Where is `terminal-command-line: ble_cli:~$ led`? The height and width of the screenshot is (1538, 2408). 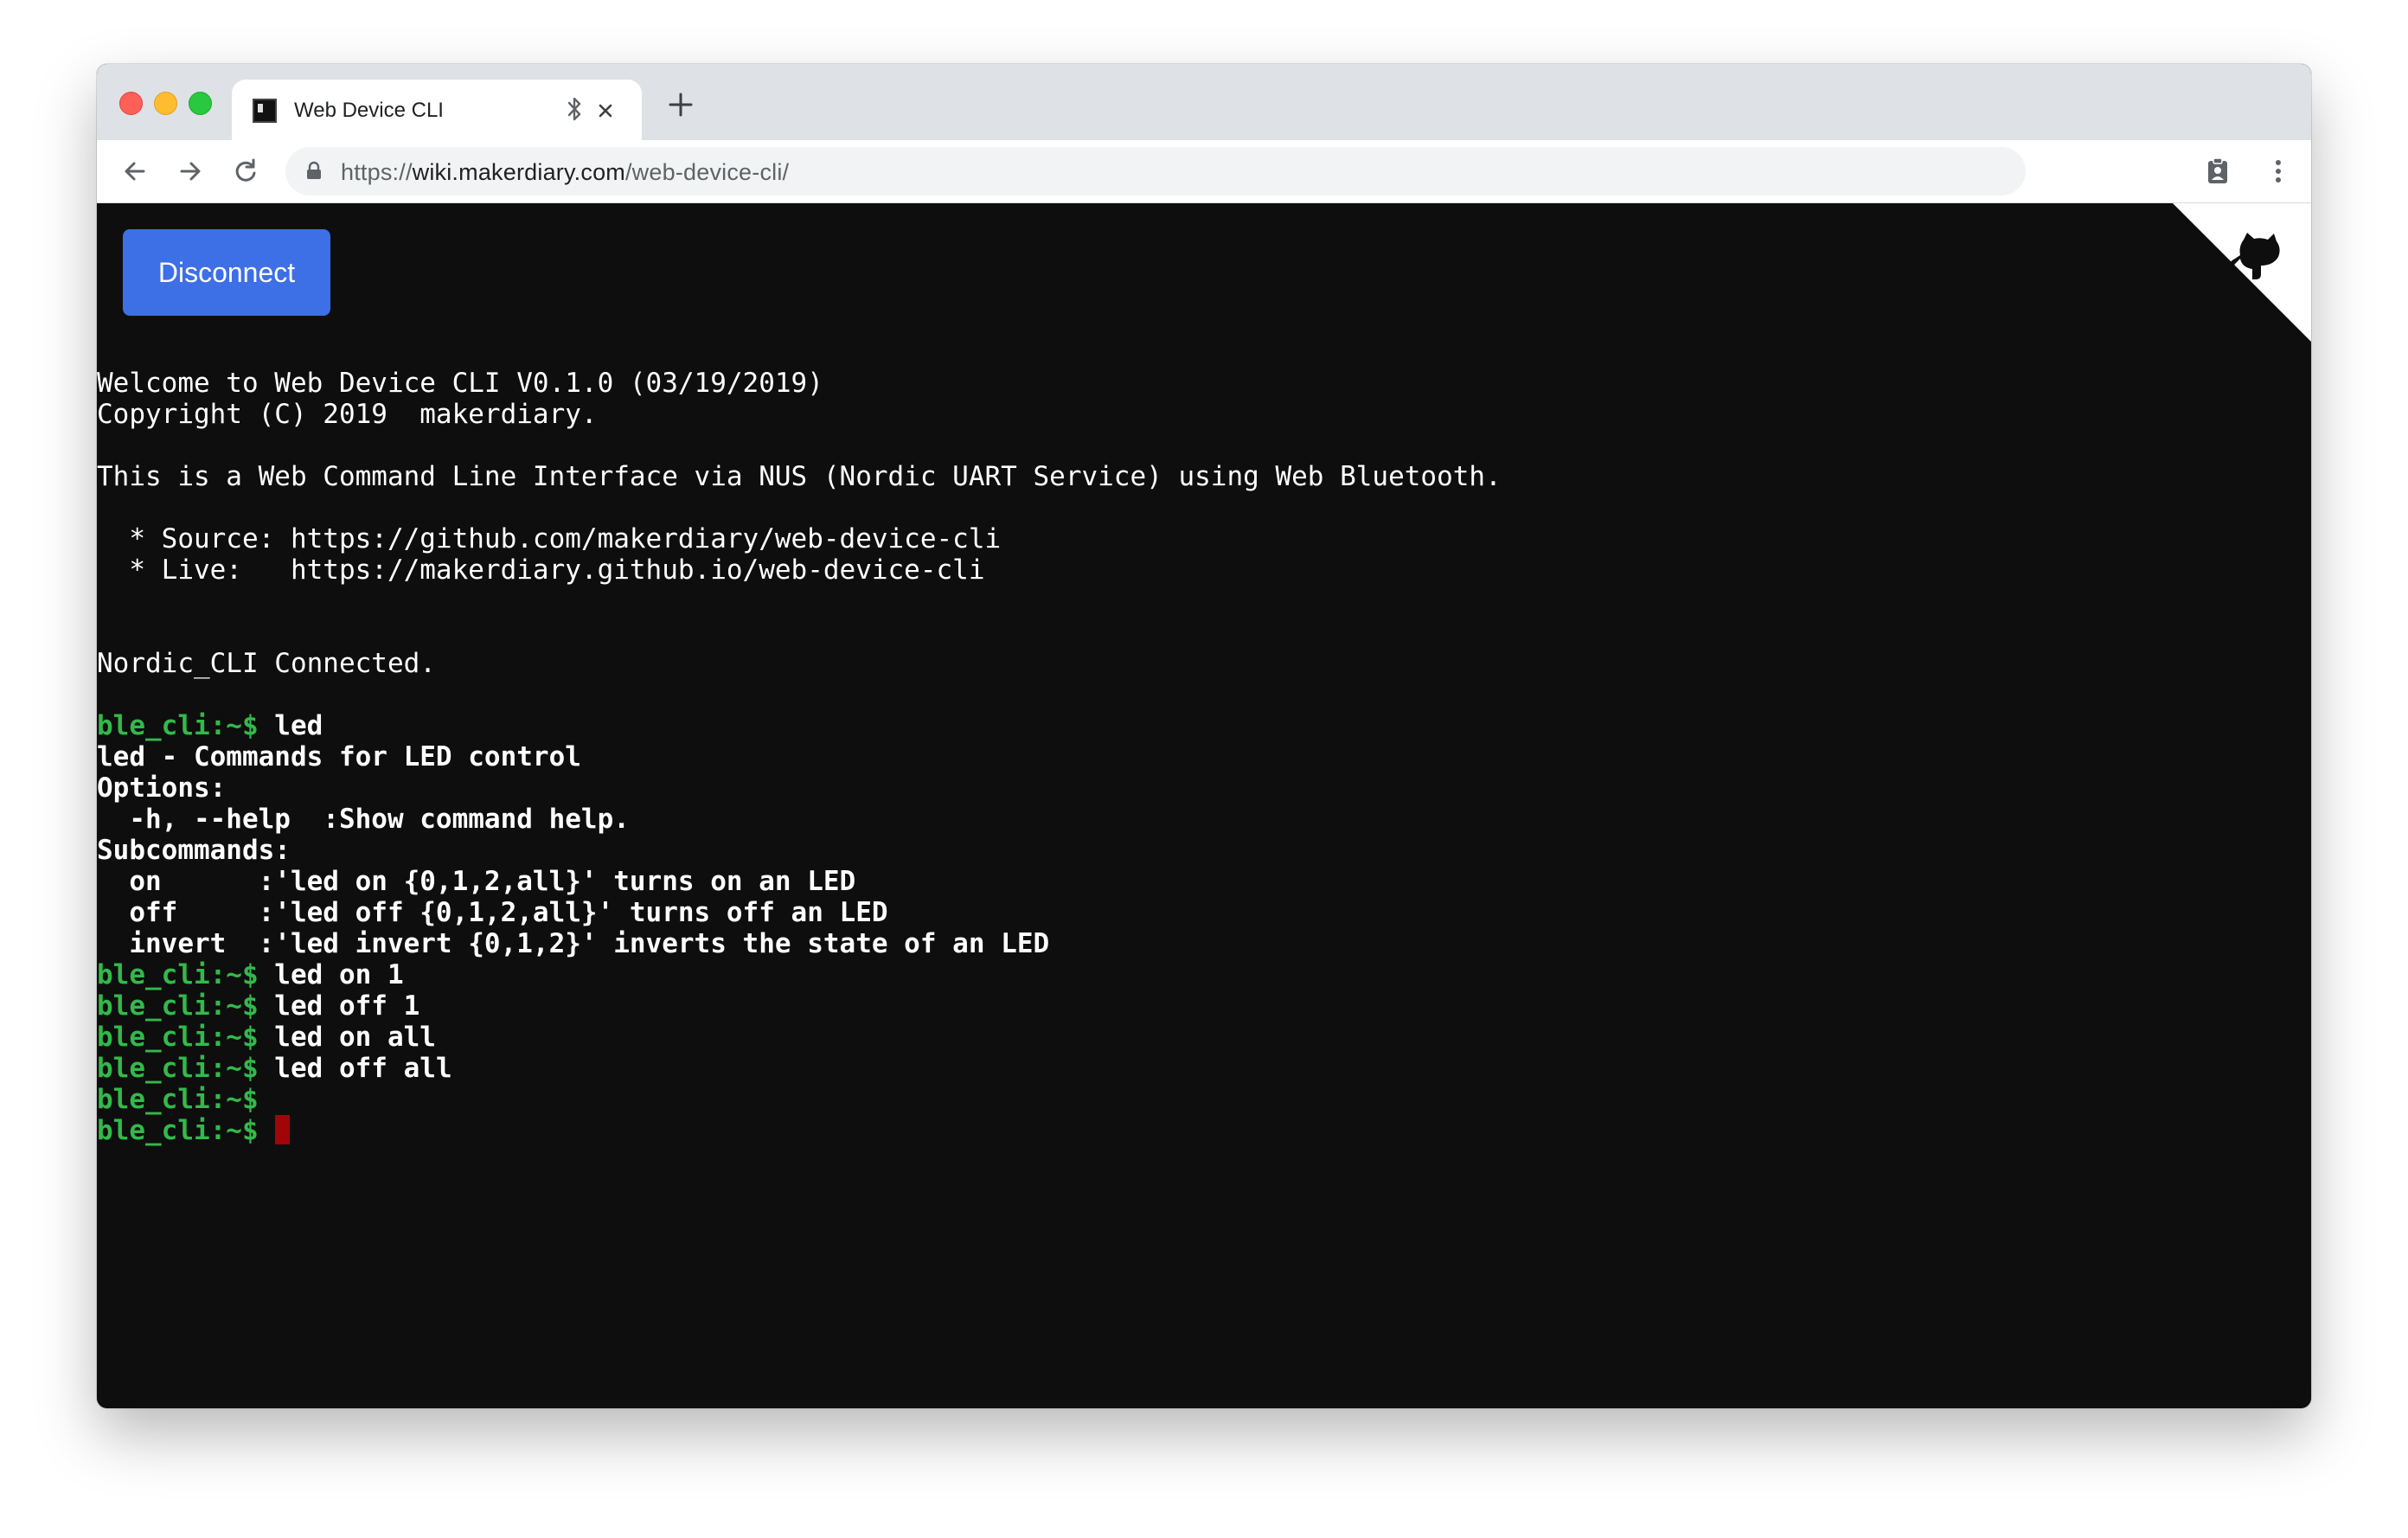
terminal-command-line: ble_cli:~$ led is located at coordinates (1195, 725).